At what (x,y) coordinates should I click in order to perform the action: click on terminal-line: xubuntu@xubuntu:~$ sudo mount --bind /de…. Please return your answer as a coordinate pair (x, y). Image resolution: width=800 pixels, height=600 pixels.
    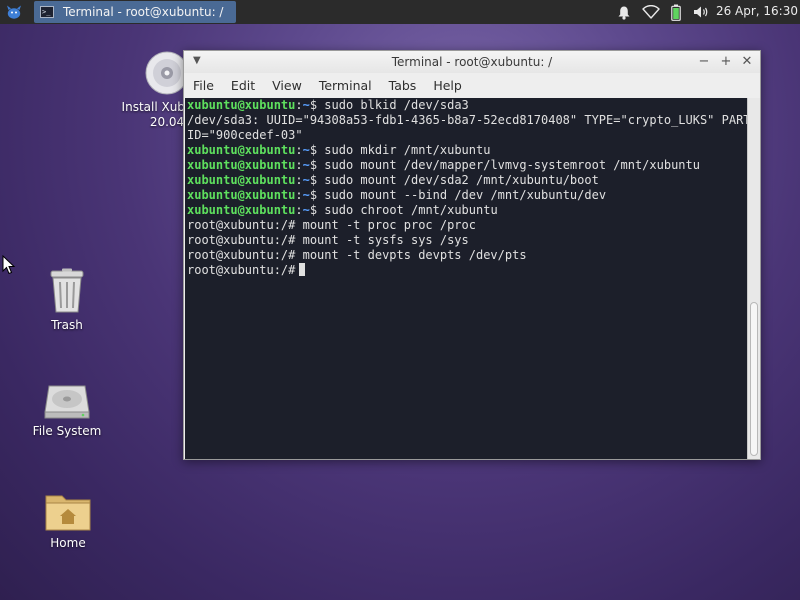
    Looking at the image, I should click on (466, 195).